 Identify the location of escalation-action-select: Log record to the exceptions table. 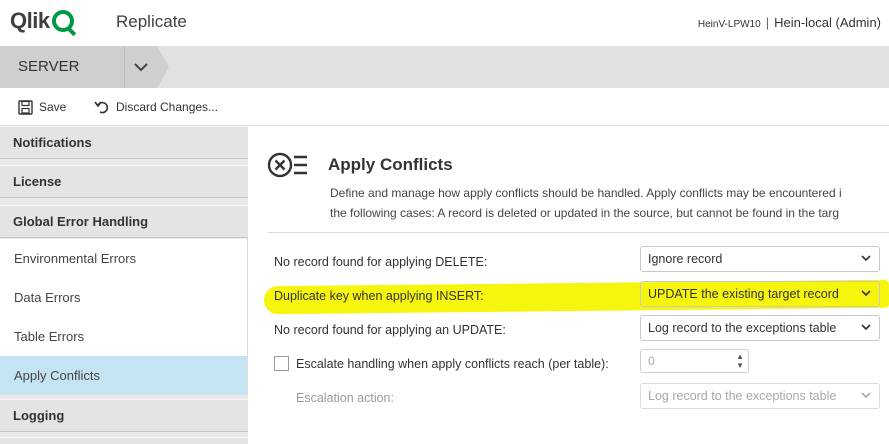
(760, 396).